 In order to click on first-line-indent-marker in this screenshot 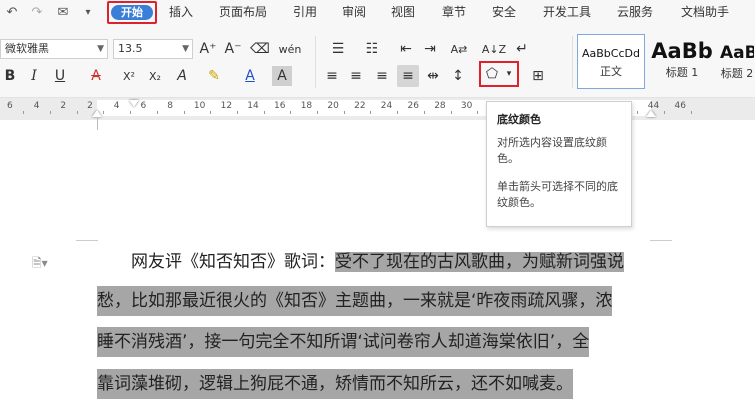, I will do `click(134, 103)`.